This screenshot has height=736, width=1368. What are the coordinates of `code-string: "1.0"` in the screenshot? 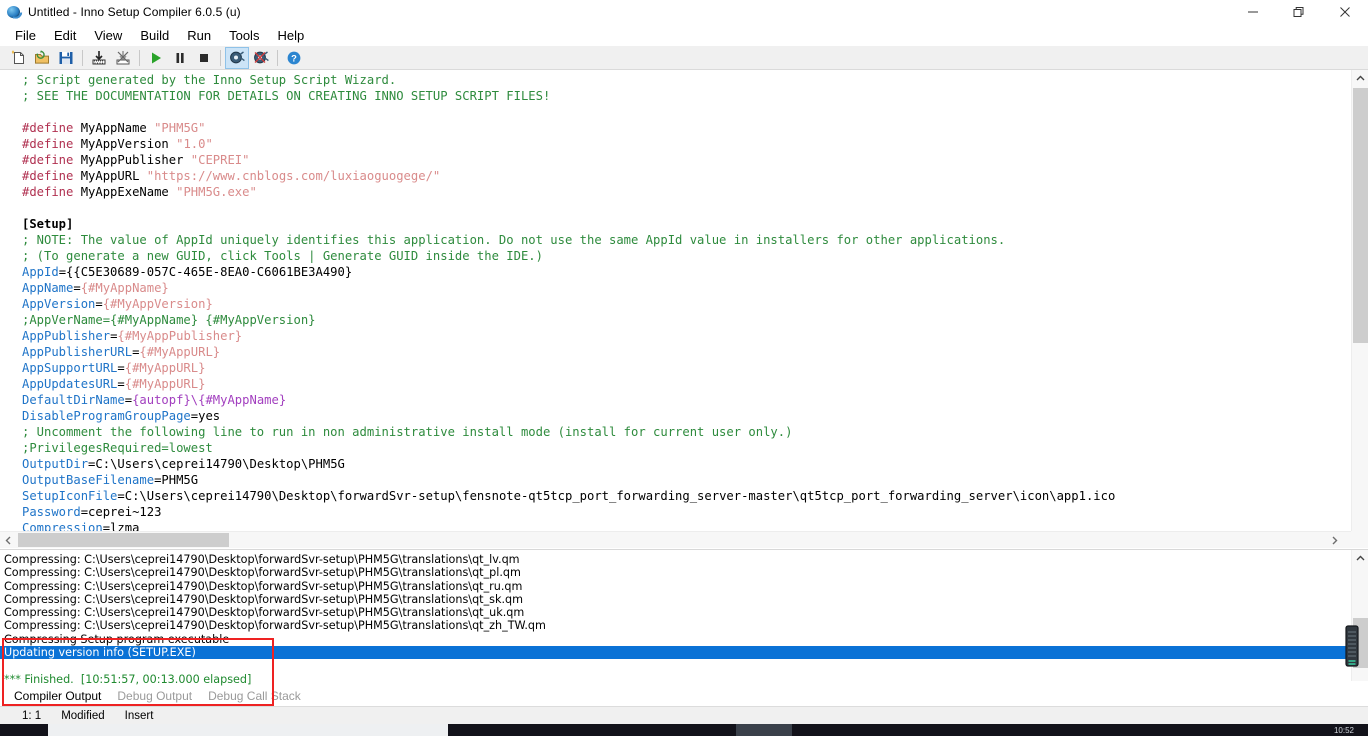 It's located at (194, 144).